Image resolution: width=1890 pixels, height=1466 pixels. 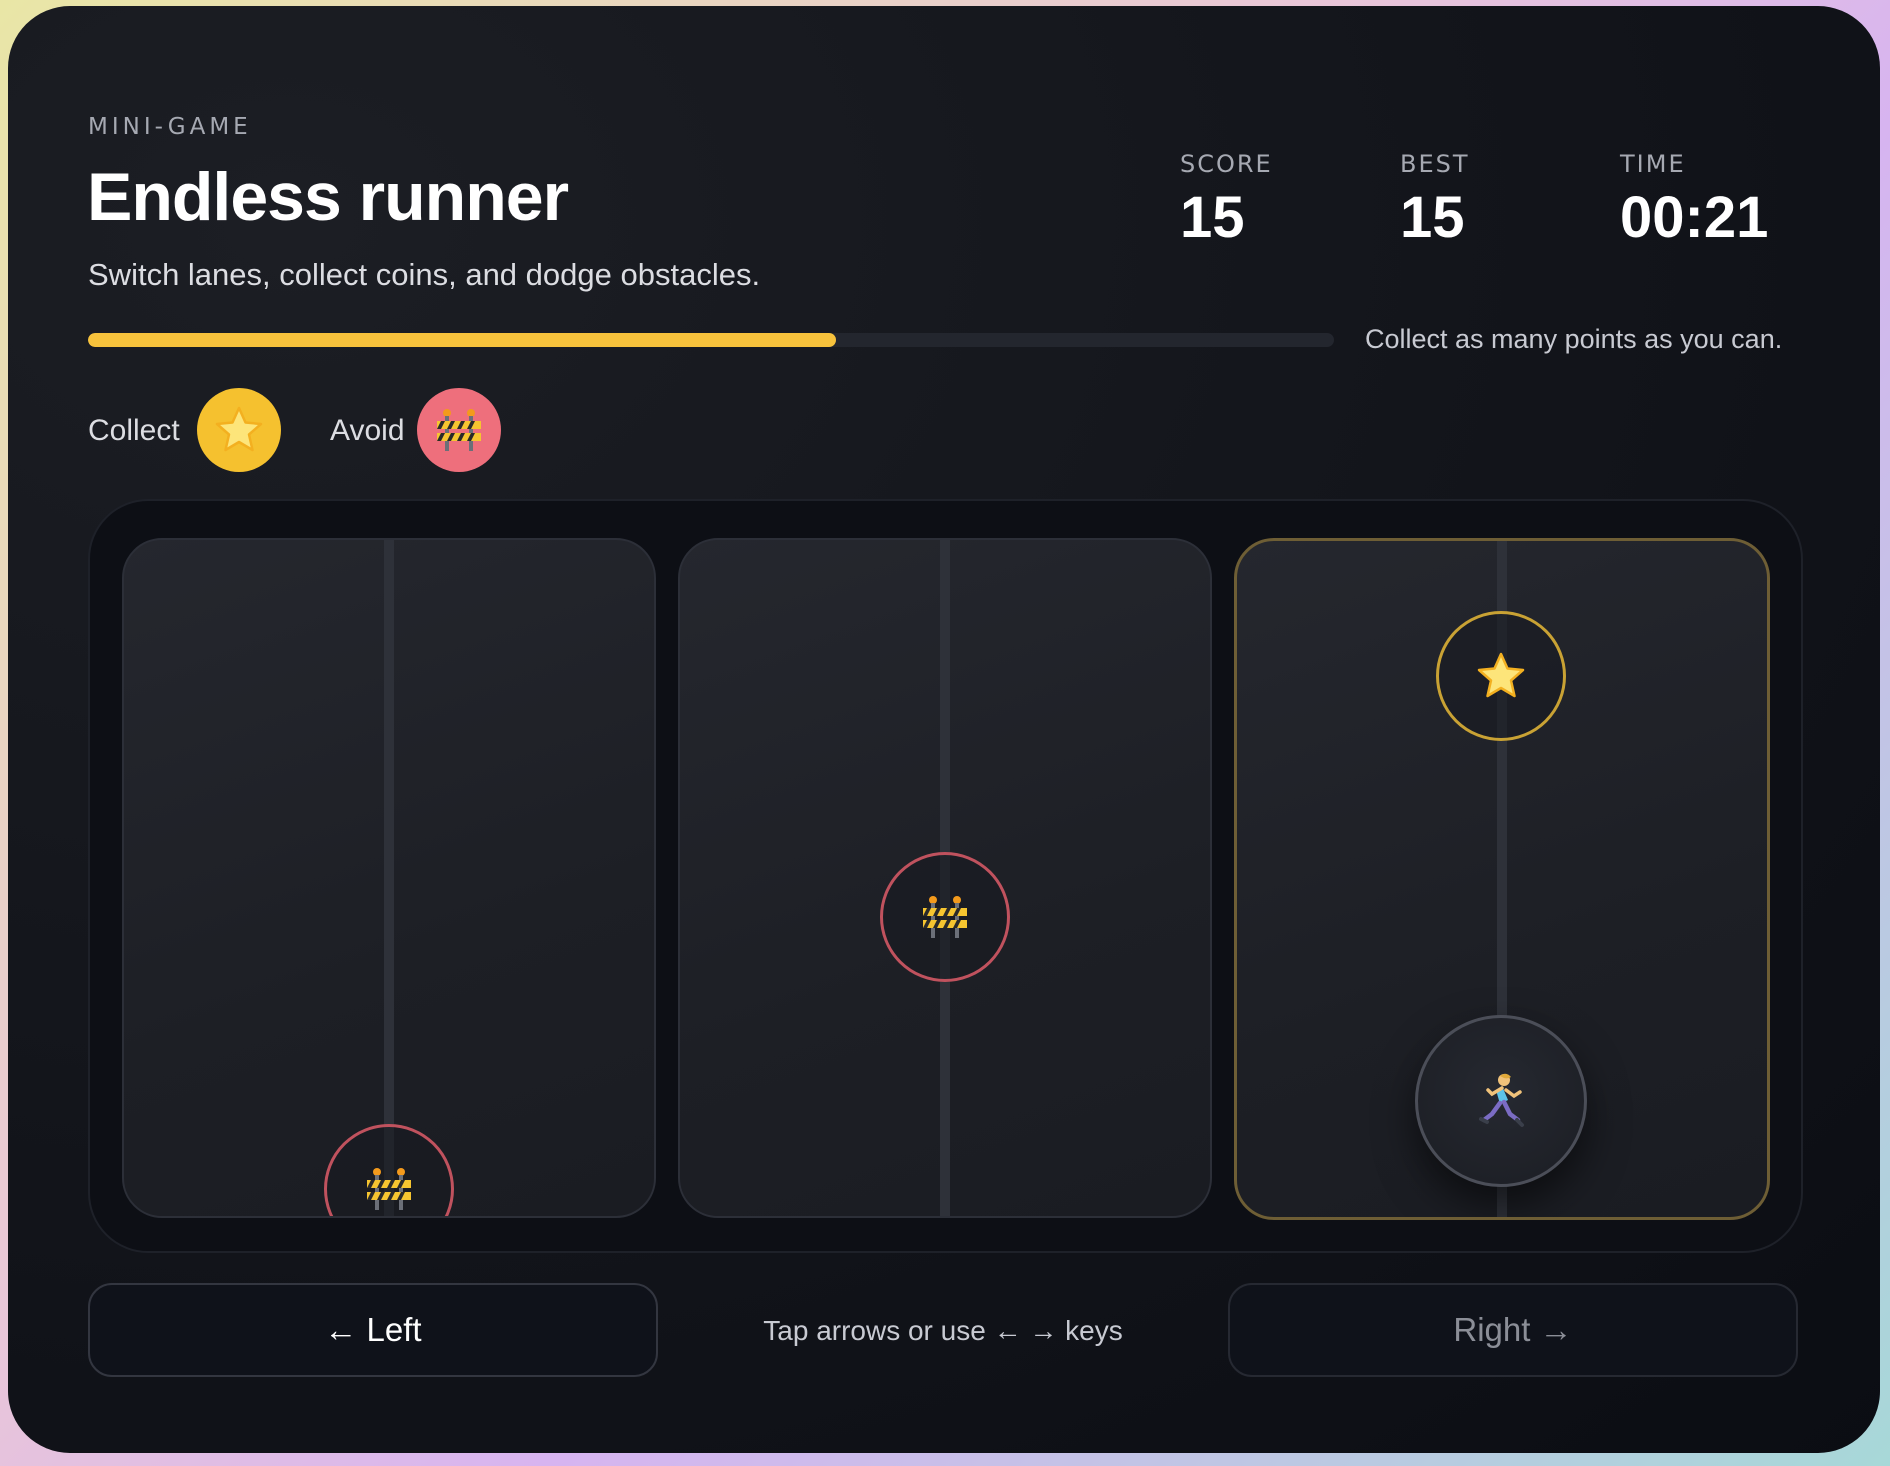 What do you see at coordinates (367, 430) in the screenshot?
I see `legend-avoid-label: Avoid` at bounding box center [367, 430].